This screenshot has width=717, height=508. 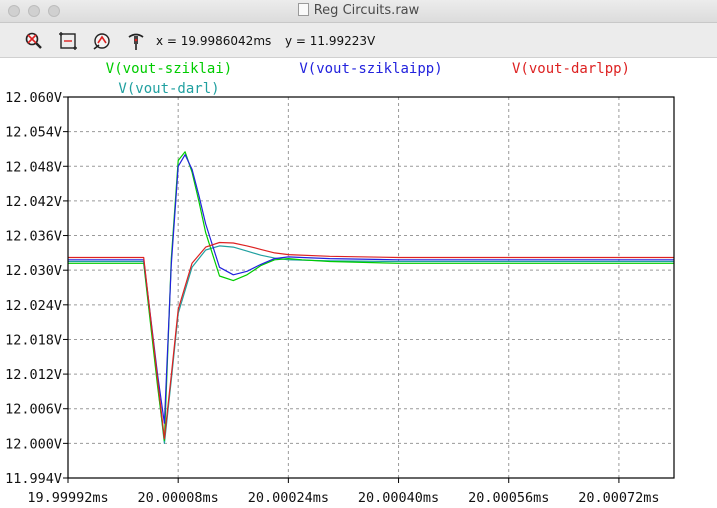 What do you see at coordinates (33, 237) in the screenshot?
I see `y-tick-label: 12.036V` at bounding box center [33, 237].